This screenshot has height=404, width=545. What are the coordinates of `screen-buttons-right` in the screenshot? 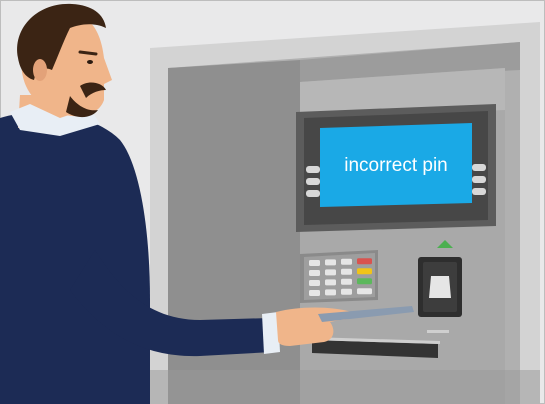 It's located at (479, 179).